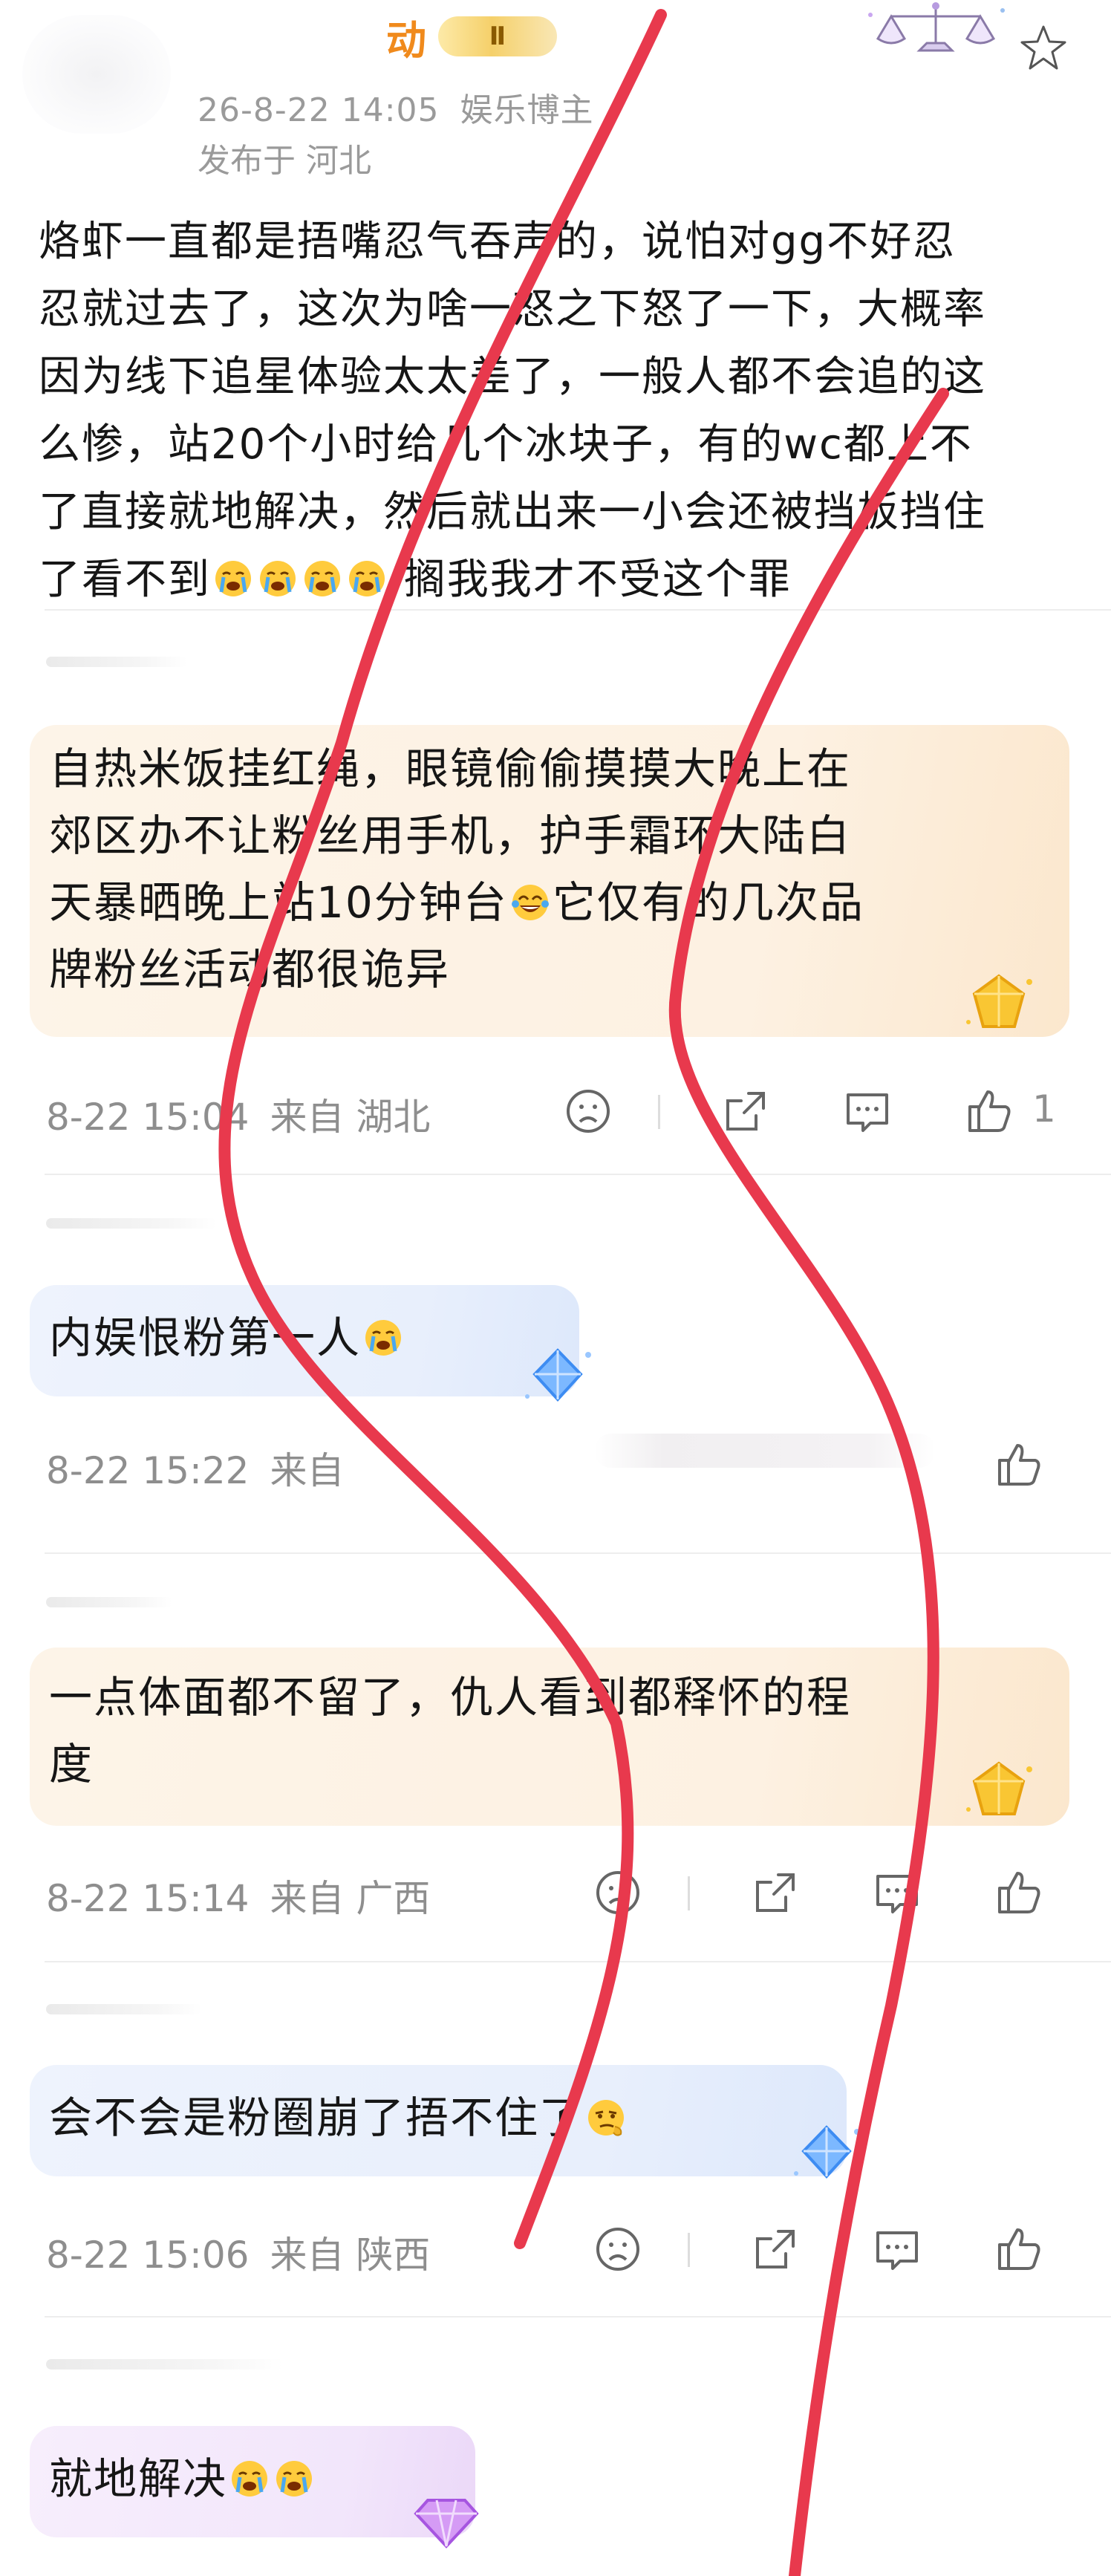 The width and height of the screenshot is (1111, 2576). Describe the element at coordinates (555, 2454) in the screenshot. I see `comment-item: 就地解决` at that location.